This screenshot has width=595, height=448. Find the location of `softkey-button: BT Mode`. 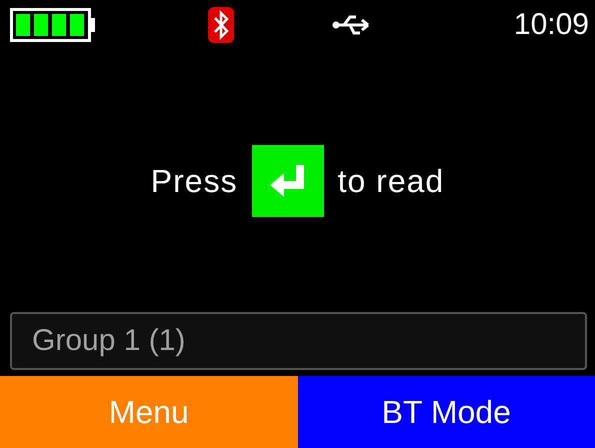

softkey-button: BT Mode is located at coordinates (446, 412).